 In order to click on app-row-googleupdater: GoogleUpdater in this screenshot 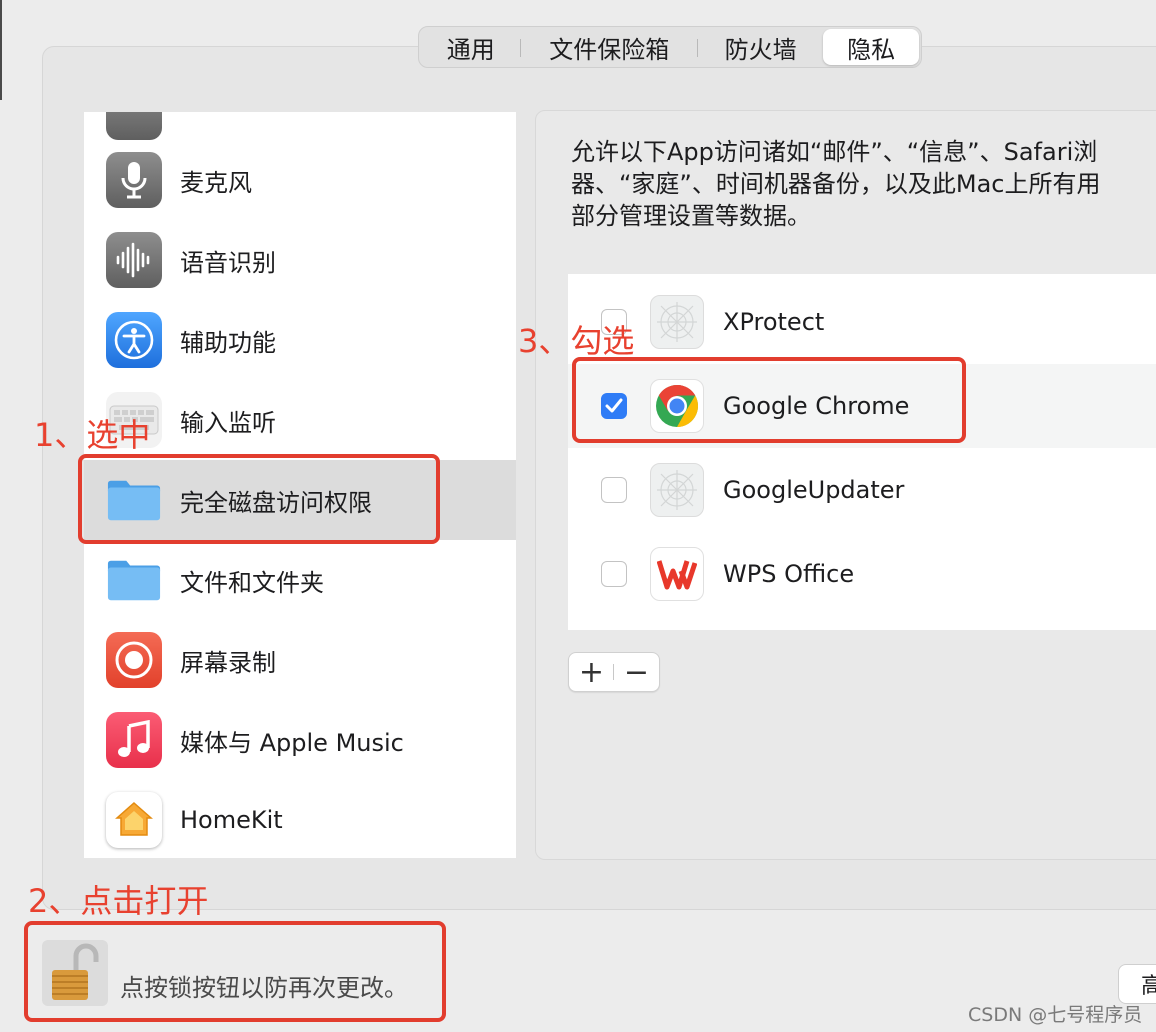, I will do `click(862, 490)`.